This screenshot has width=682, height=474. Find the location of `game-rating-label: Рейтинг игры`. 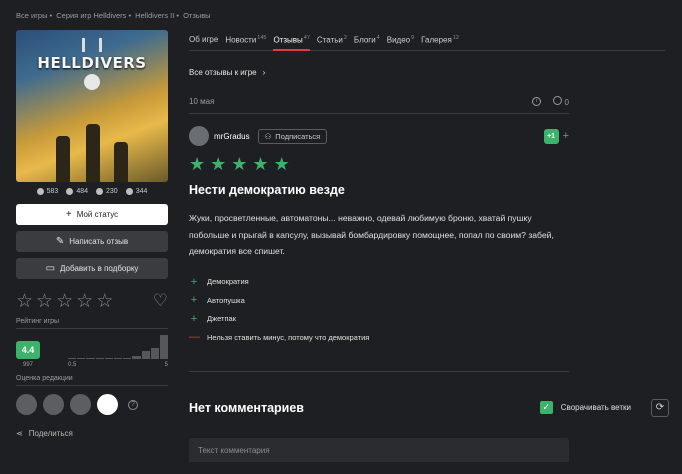

game-rating-label: Рейтинг игры is located at coordinates (92, 323).